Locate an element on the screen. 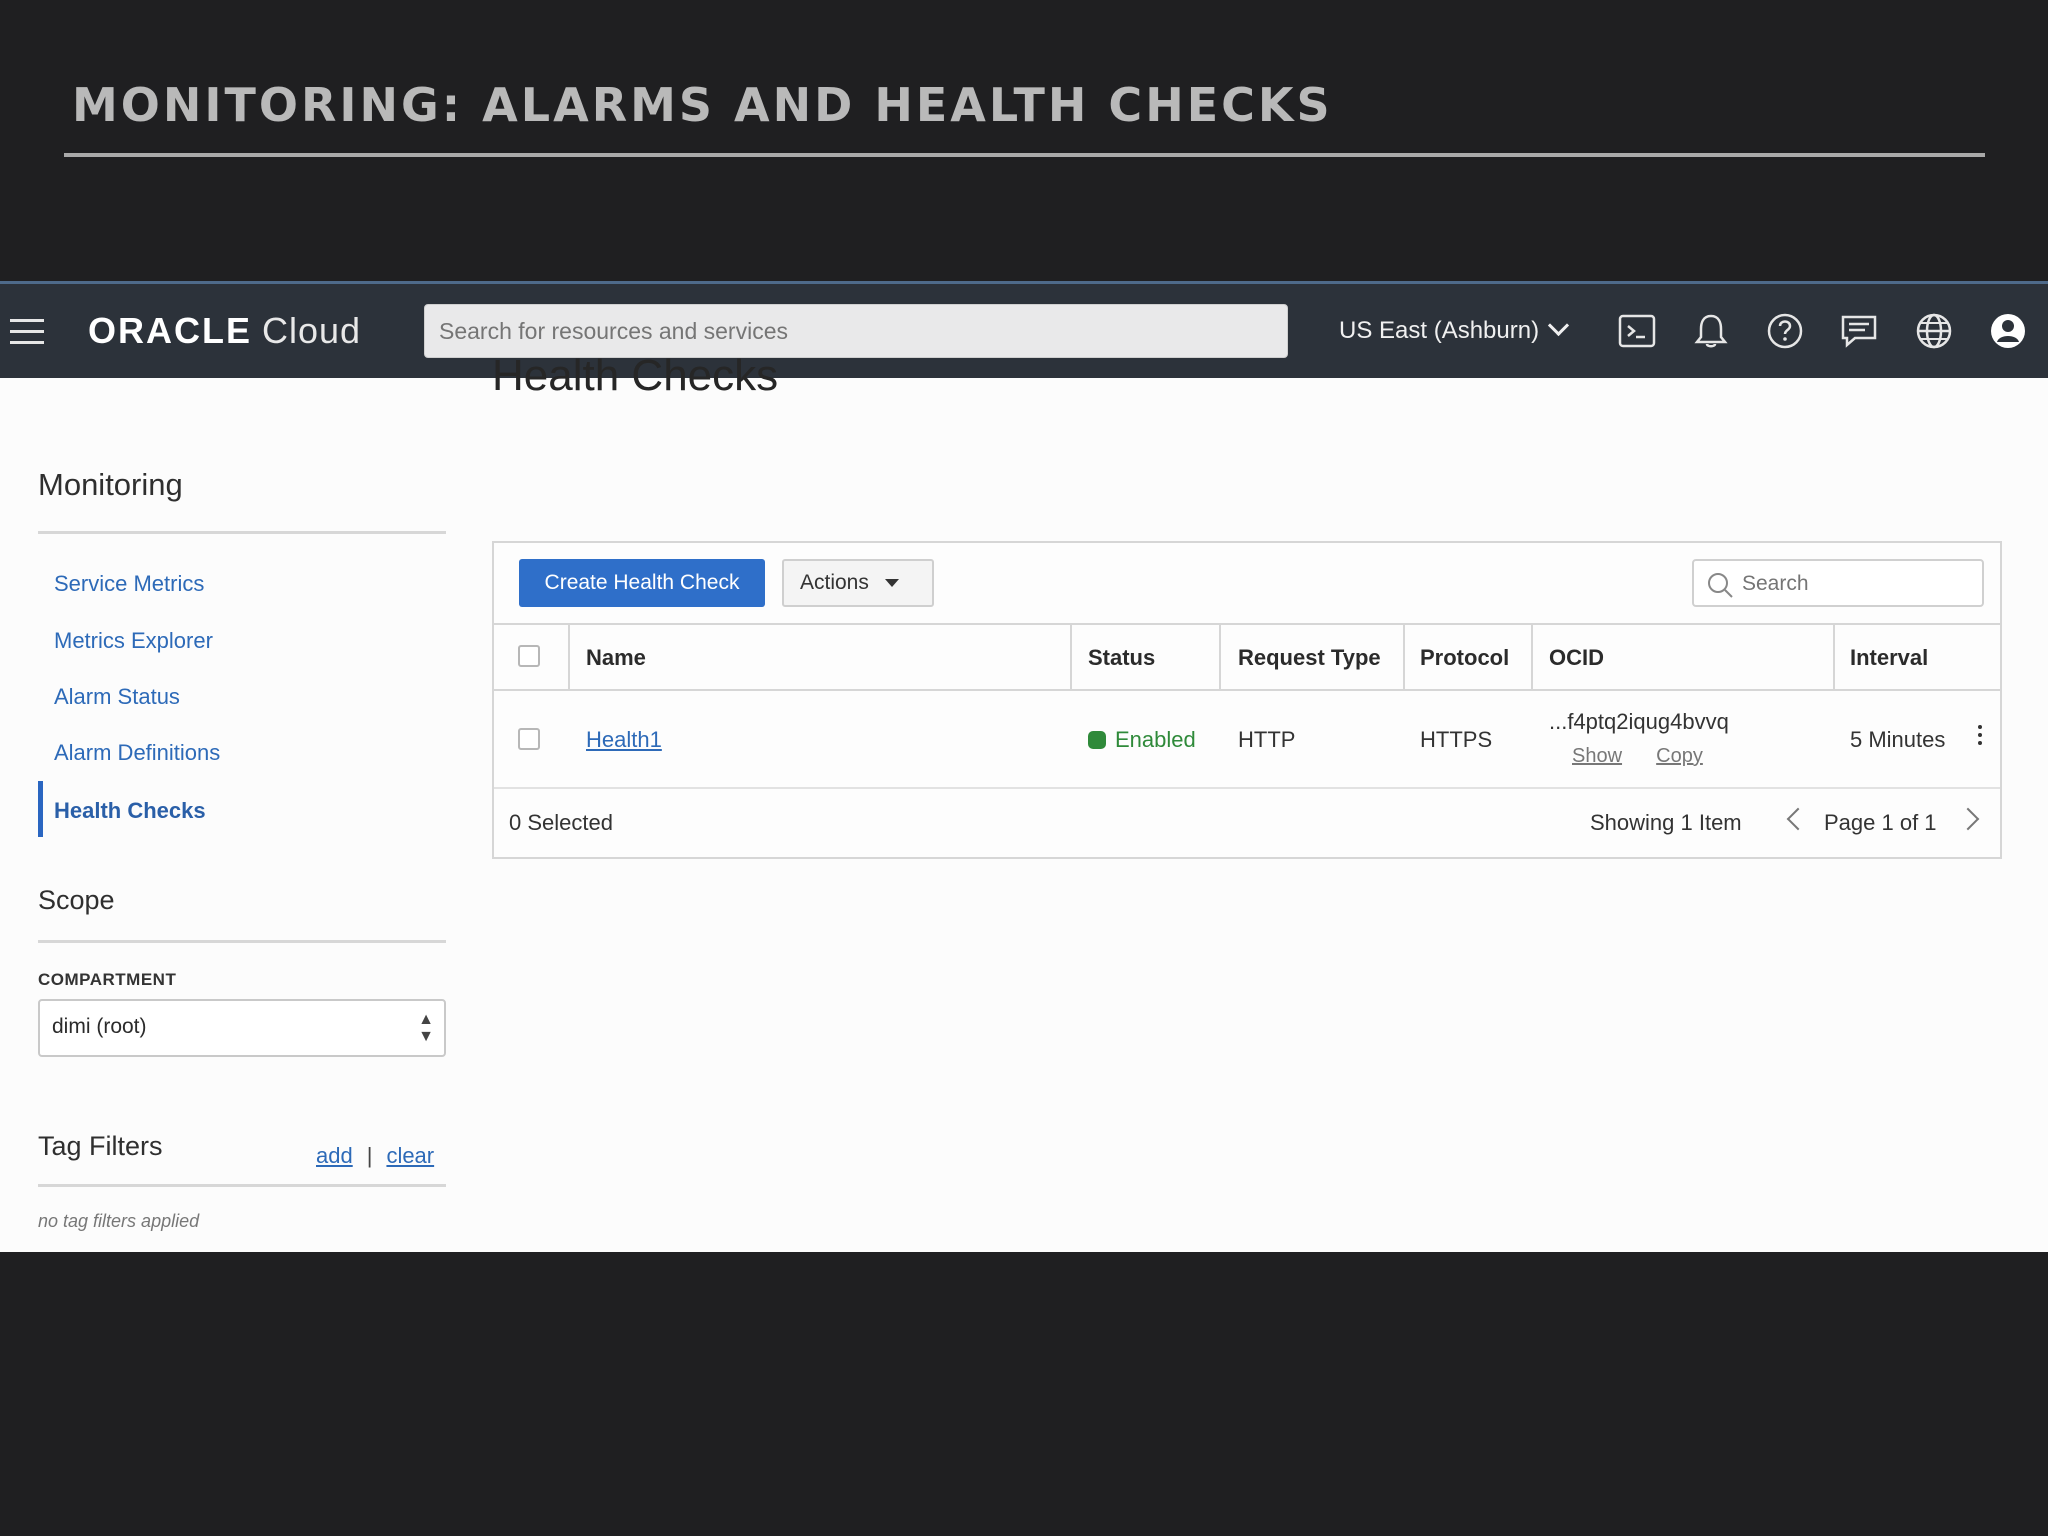 Image resolution: width=2048 pixels, height=1536 pixels. ocid-cell: ...f4ptq2iqug4bvvq is located at coordinates (1639, 721).